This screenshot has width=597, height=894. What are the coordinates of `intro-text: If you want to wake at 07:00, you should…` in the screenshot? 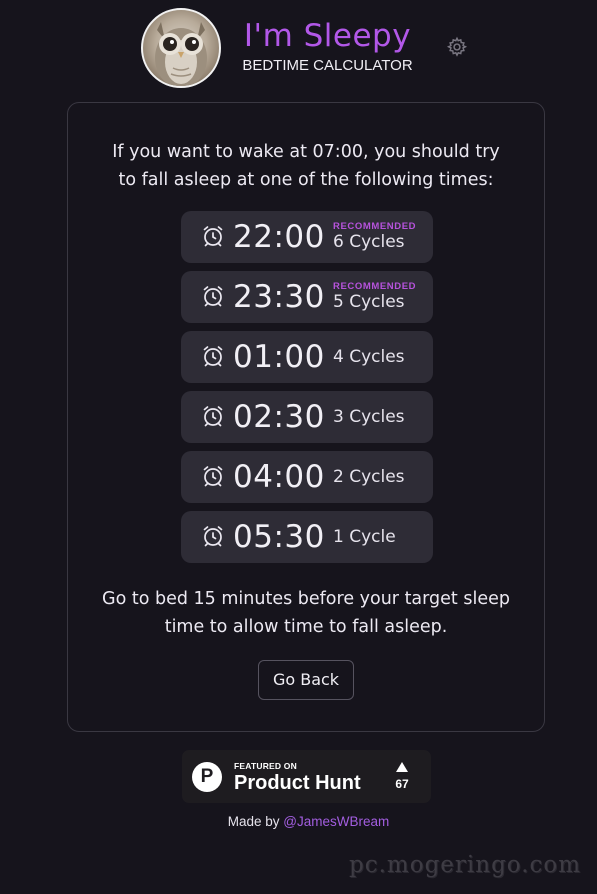 It's located at (306, 166).